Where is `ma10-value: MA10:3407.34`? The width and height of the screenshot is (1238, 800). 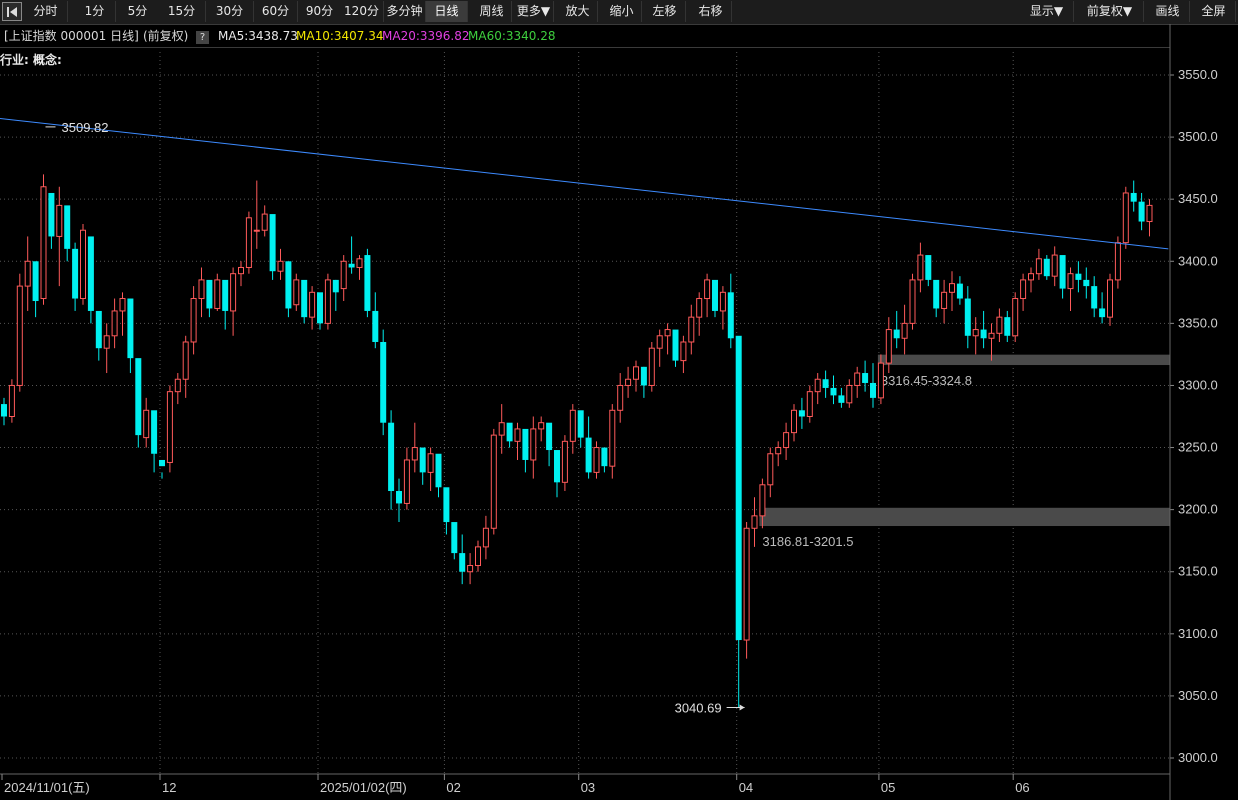 ma10-value: MA10:3407.34 is located at coordinates (340, 36).